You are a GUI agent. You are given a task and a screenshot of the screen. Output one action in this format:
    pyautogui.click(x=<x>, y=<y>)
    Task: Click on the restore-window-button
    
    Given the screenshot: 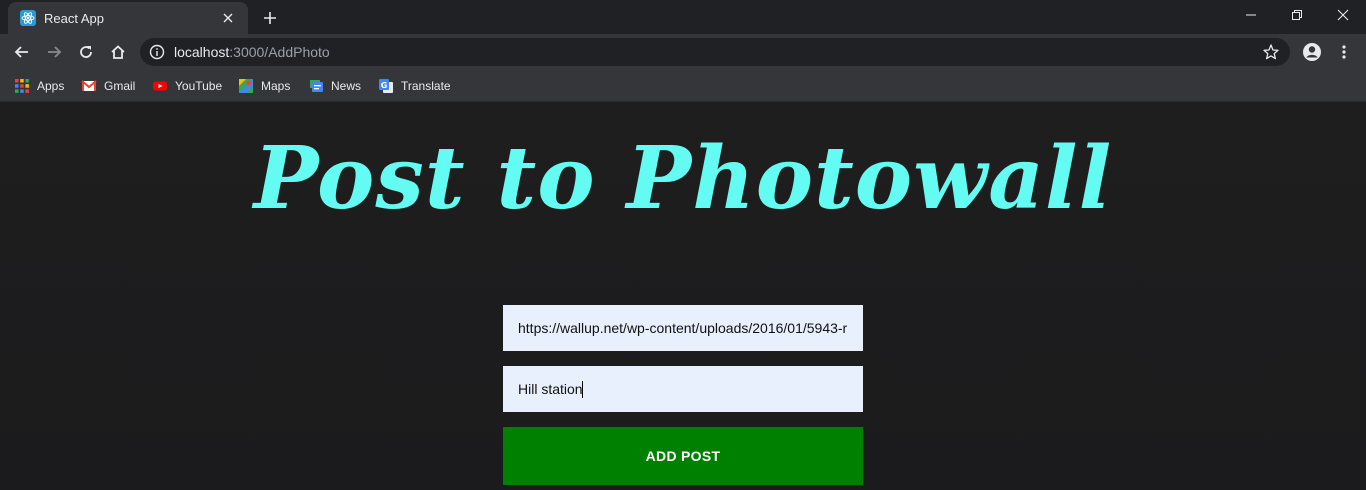 What is the action you would take?
    pyautogui.click(x=1297, y=15)
    